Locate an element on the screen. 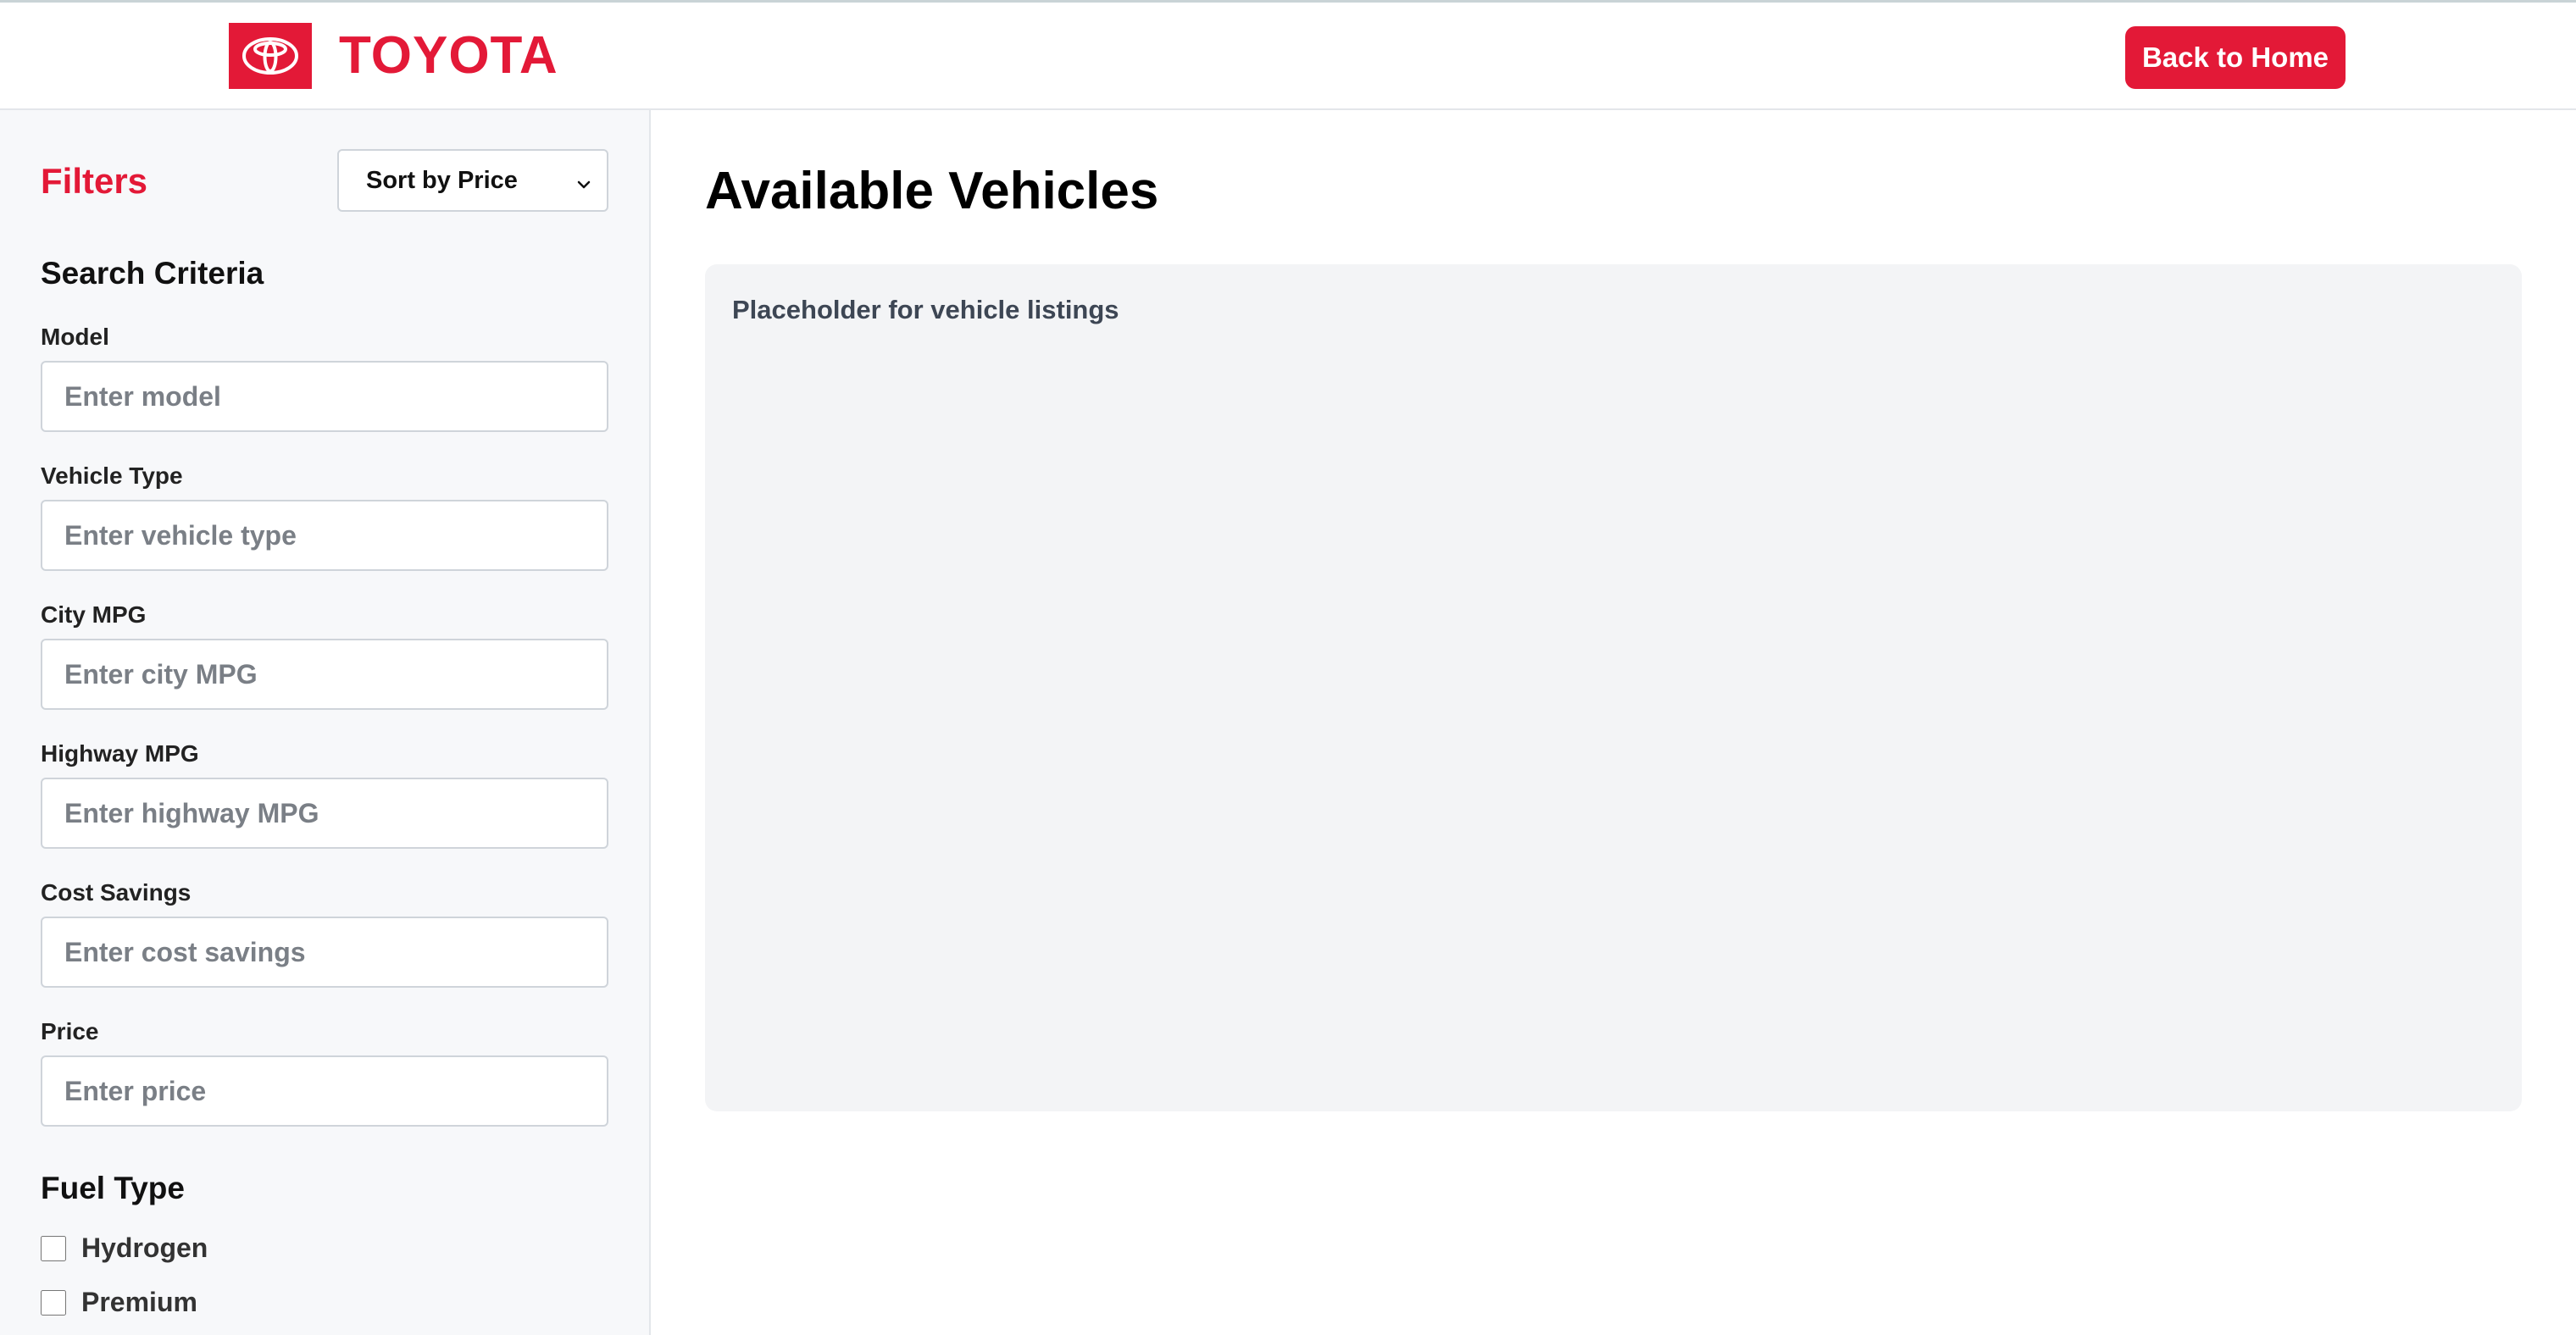 Image resolution: width=2576 pixels, height=1335 pixels. brand: TOYOTA is located at coordinates (393, 56).